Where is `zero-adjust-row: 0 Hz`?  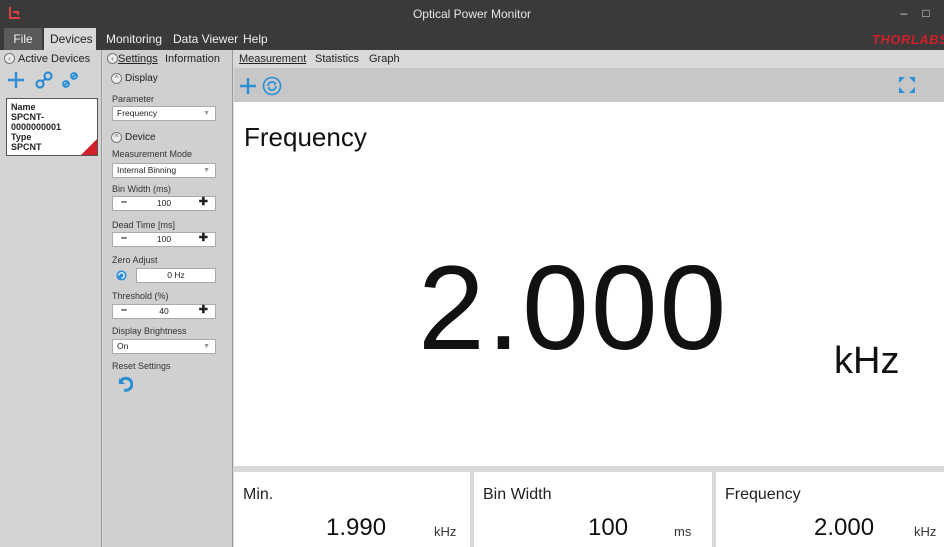 zero-adjust-row: 0 Hz is located at coordinates (164, 275).